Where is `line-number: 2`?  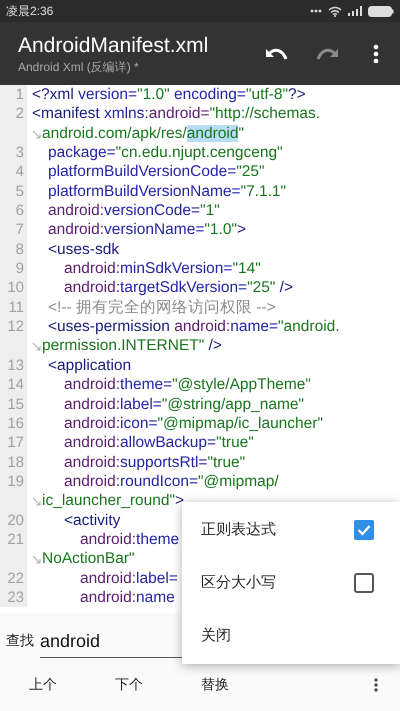
line-number: 2 is located at coordinates (20, 114).